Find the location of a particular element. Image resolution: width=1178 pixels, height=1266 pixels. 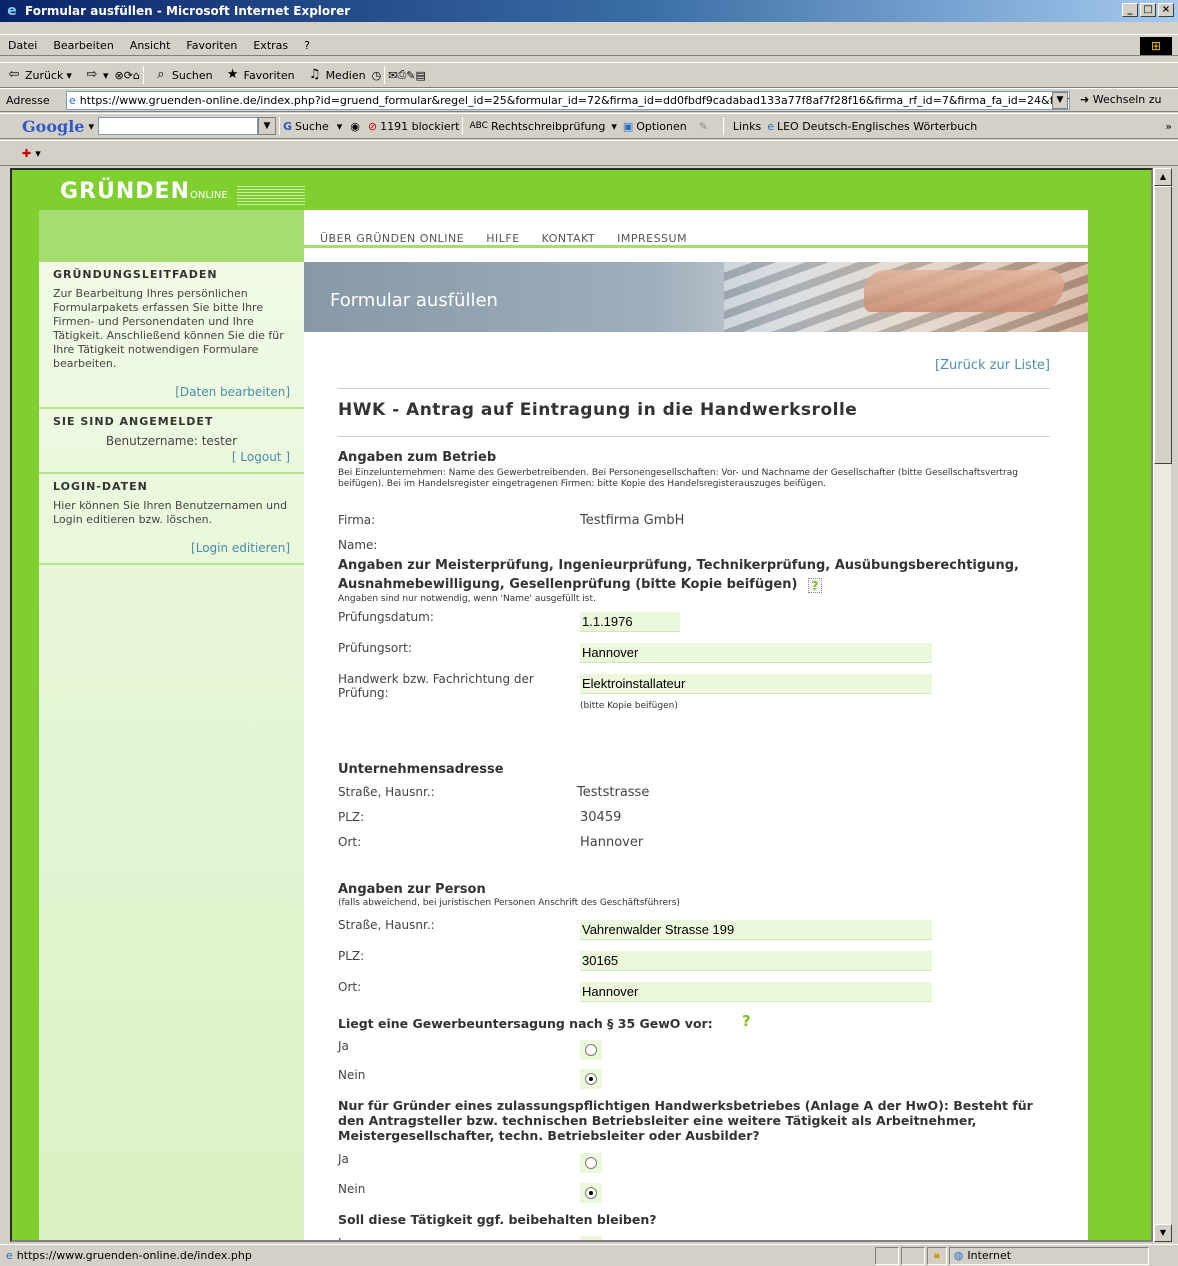

site-logo-sub: ONLINE is located at coordinates (208, 195).